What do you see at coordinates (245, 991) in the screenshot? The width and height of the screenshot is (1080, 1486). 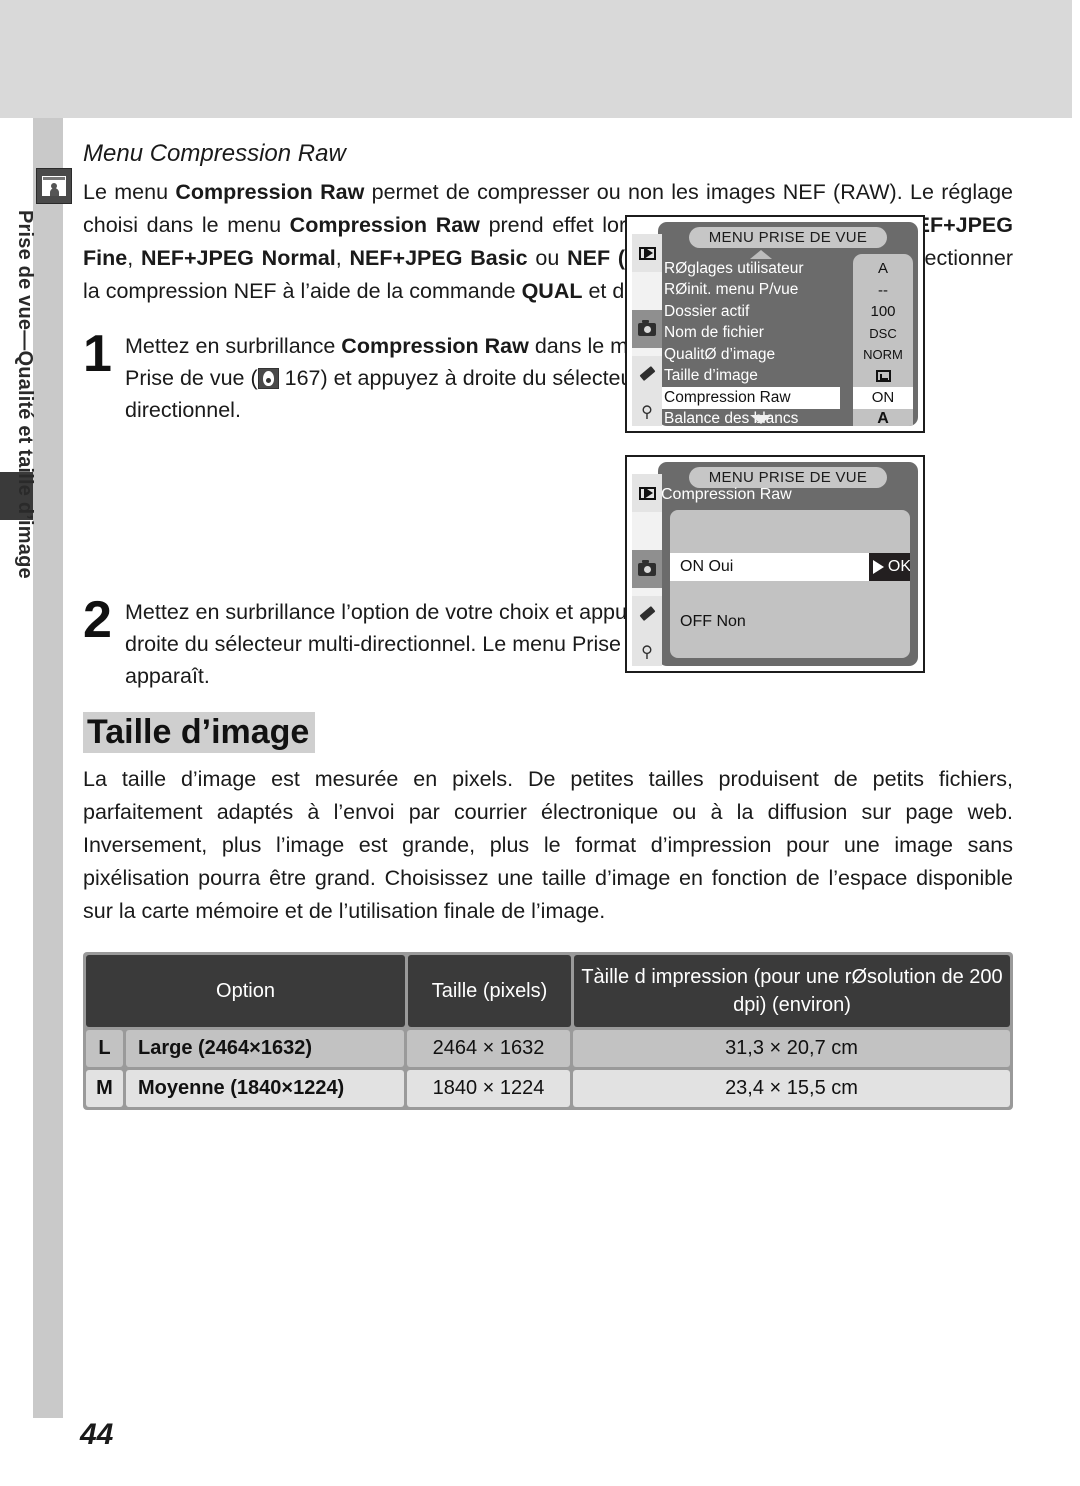 I see `table-header-option: Option` at bounding box center [245, 991].